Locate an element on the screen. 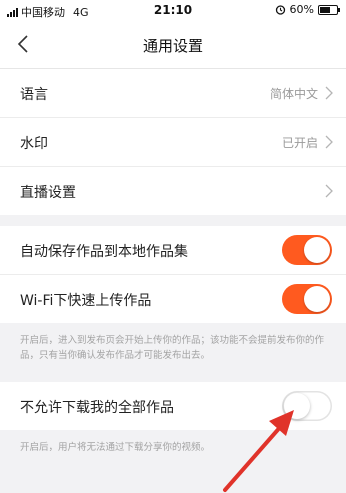 The width and height of the screenshot is (346, 493). alarm-icon is located at coordinates (280, 10).